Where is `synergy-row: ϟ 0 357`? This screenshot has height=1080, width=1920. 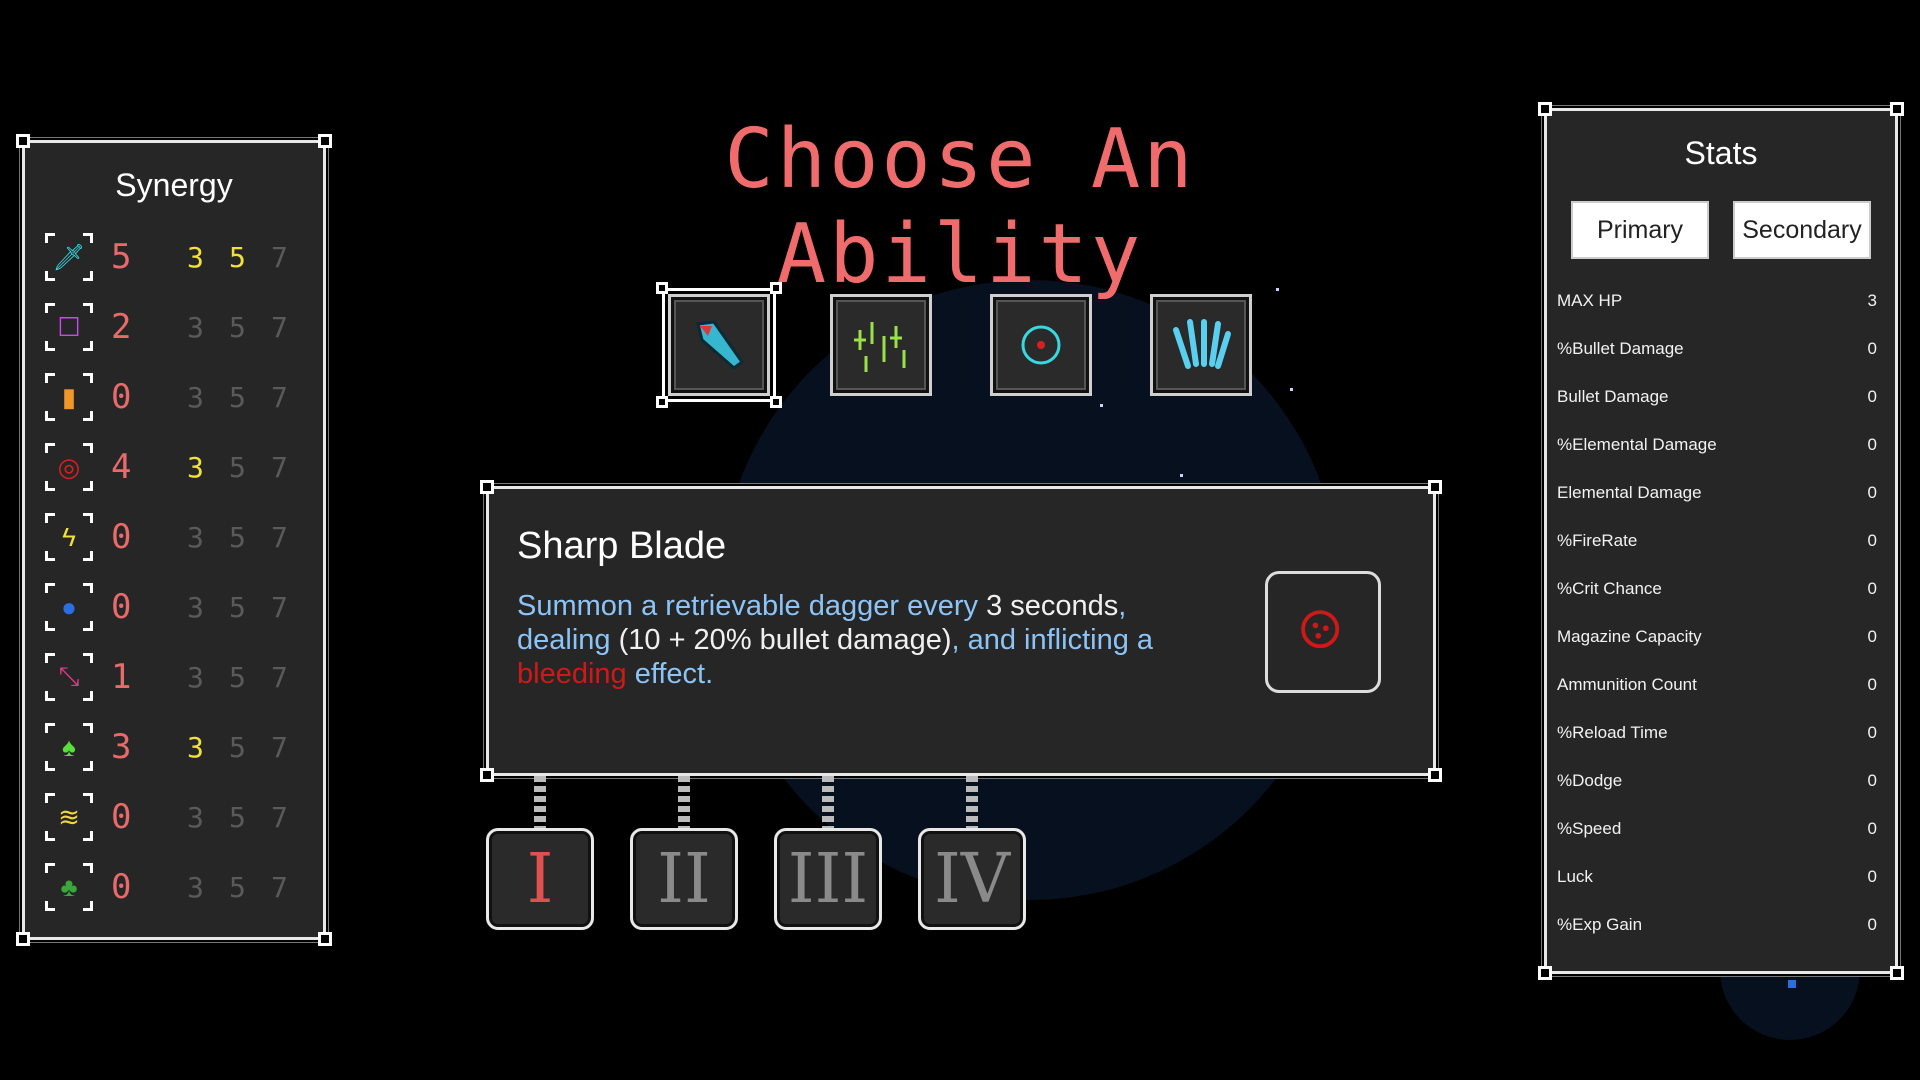 synergy-row: ϟ 0 357 is located at coordinates (175, 538).